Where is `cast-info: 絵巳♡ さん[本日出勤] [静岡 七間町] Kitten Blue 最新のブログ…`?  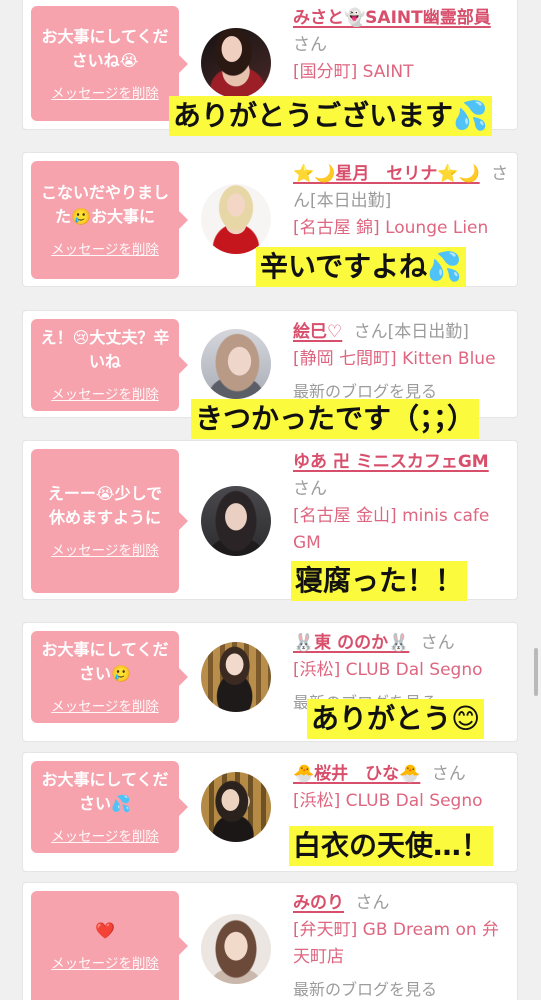
cast-info: 絵巳♡ さん[本日出勤] [静岡 七間町] Kitten Blue 最新のブログ… is located at coordinates (404, 361).